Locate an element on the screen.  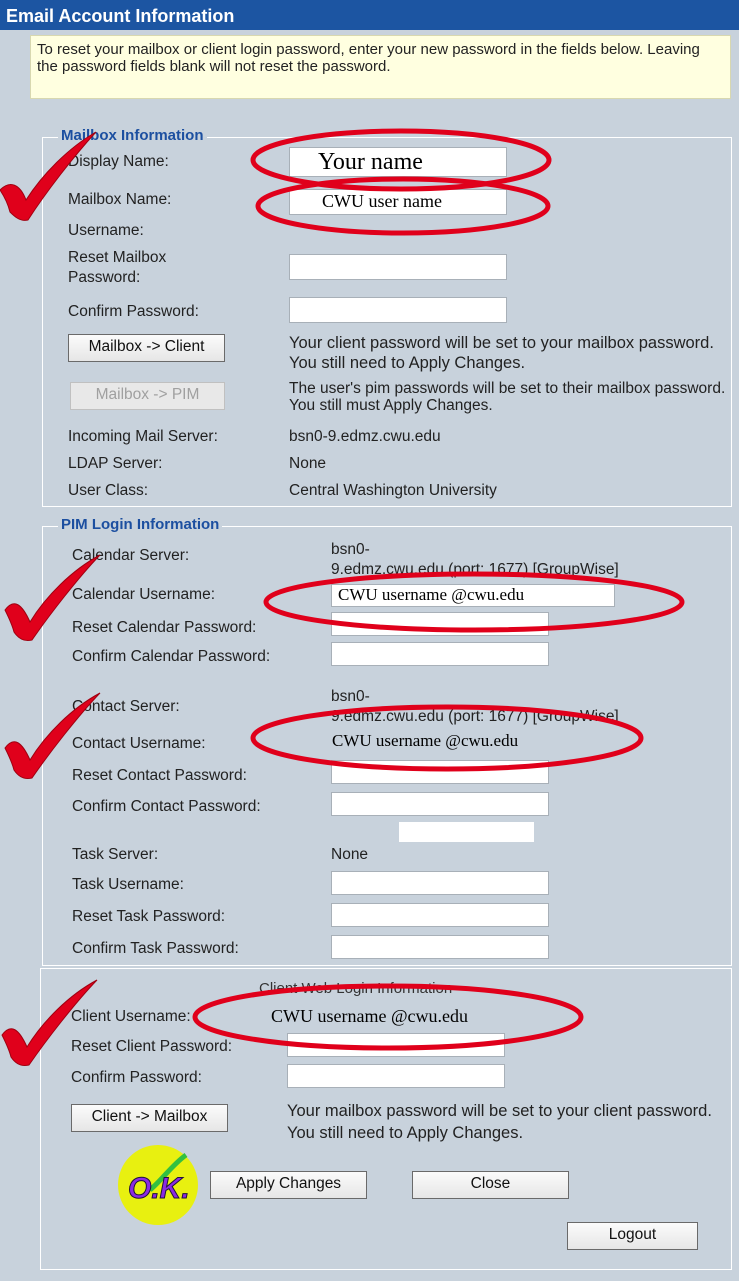
reset-contact-password-label: Reset Contact Password: is located at coordinates (159, 775).